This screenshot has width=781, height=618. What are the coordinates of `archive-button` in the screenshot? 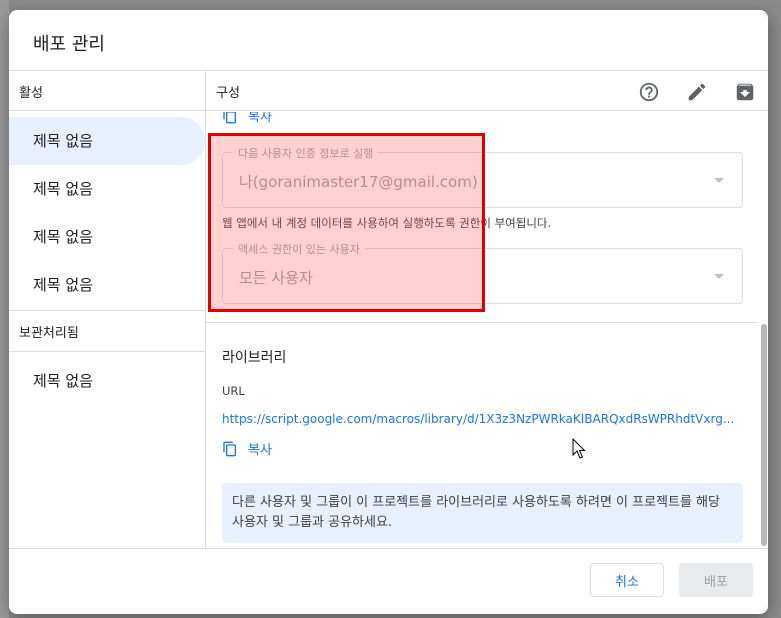 It's located at (745, 92).